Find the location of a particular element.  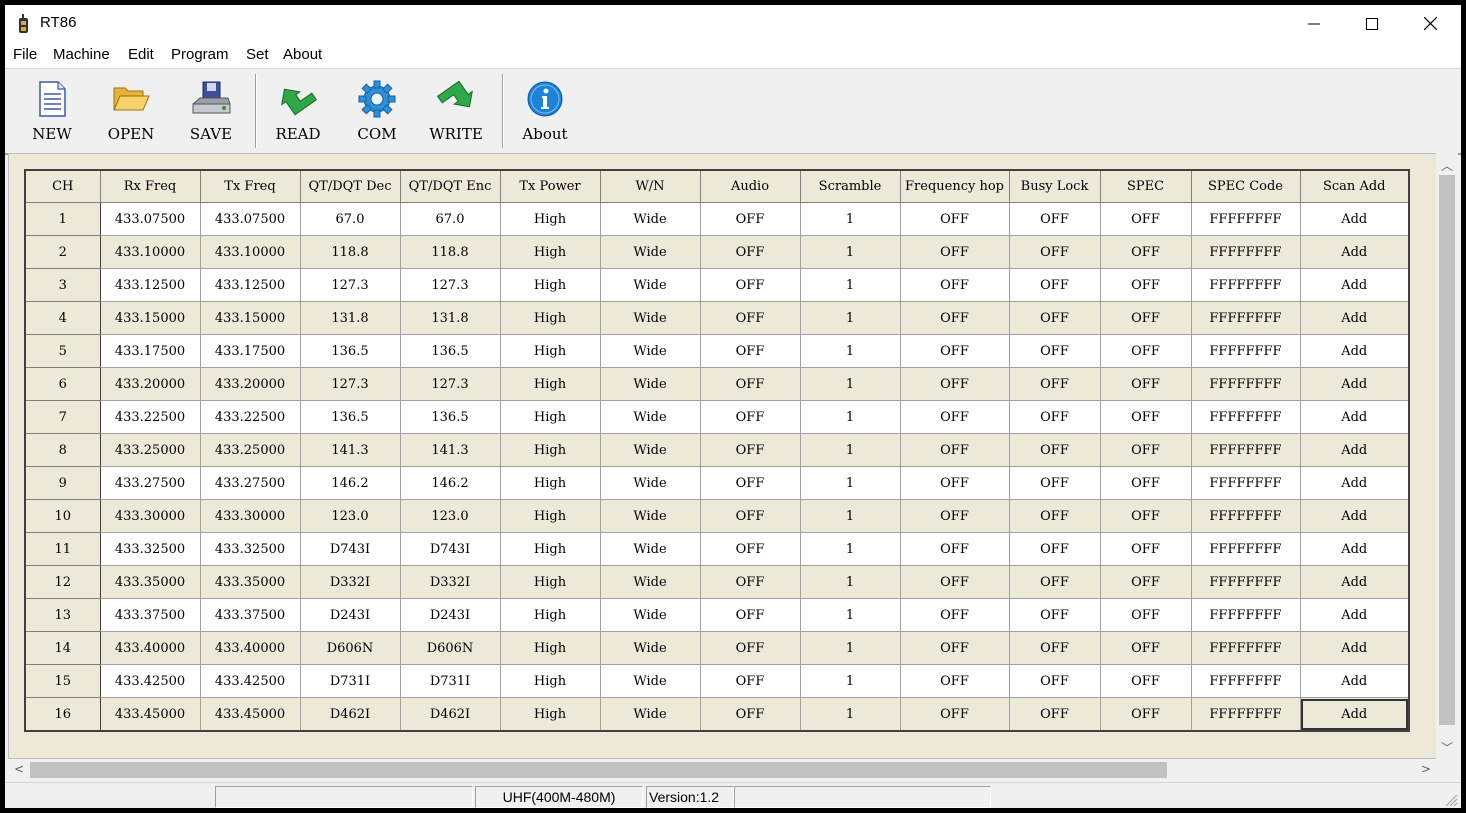

vertical-scroll-thumb is located at coordinates (1447, 450).